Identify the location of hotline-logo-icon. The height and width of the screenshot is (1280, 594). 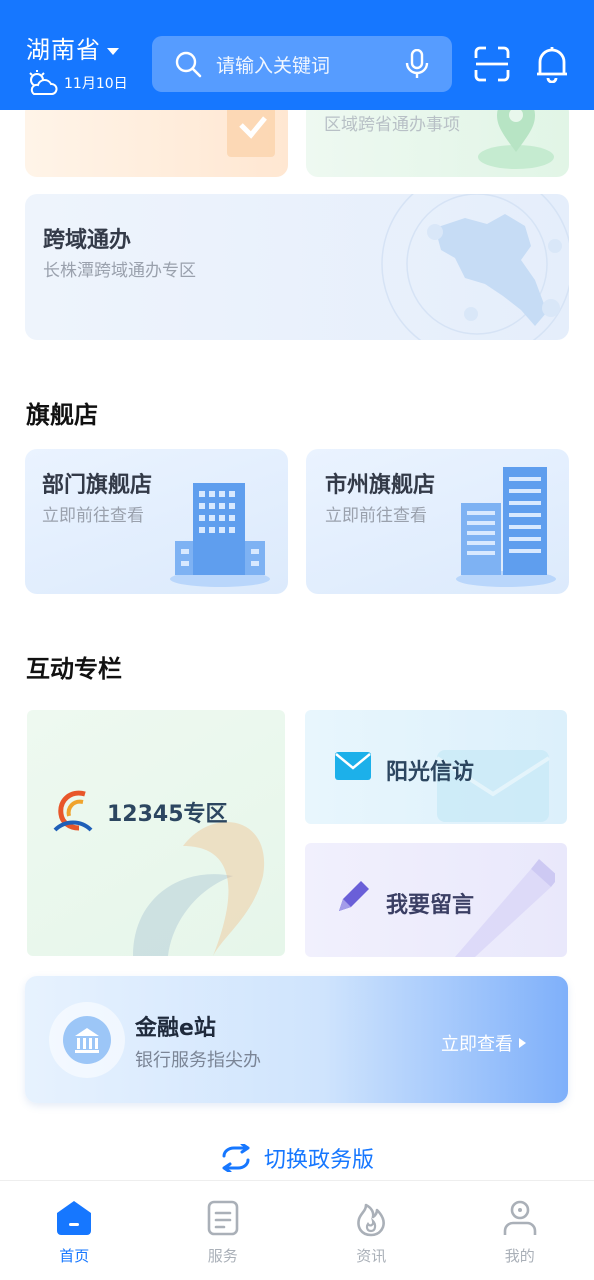
(73, 811).